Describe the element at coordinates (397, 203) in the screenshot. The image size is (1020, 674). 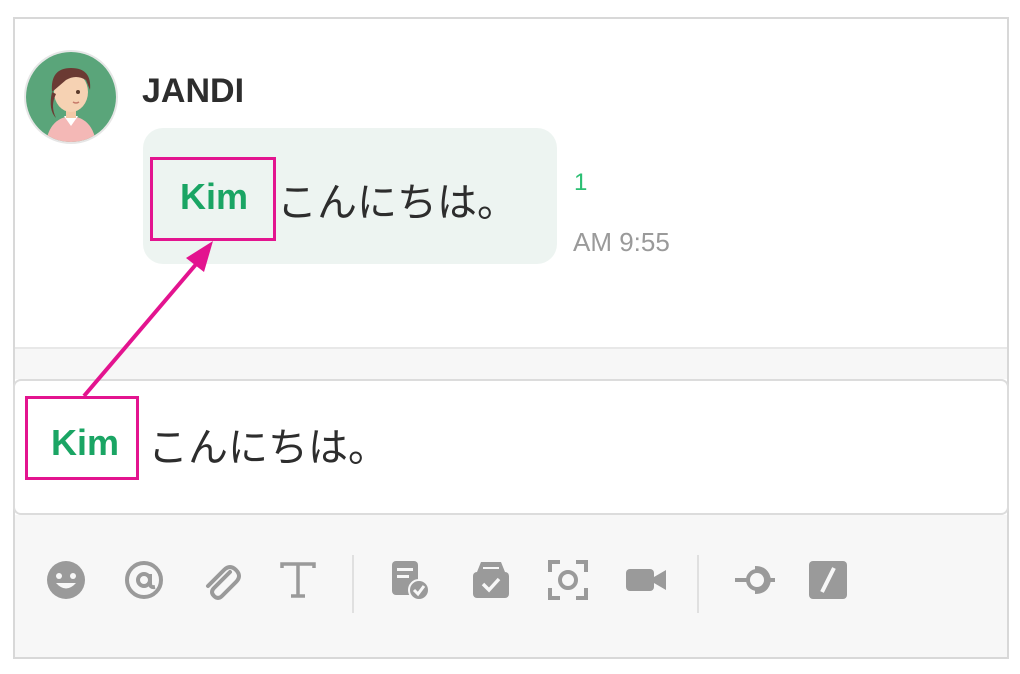
I see `message-text: こんにちは。` at that location.